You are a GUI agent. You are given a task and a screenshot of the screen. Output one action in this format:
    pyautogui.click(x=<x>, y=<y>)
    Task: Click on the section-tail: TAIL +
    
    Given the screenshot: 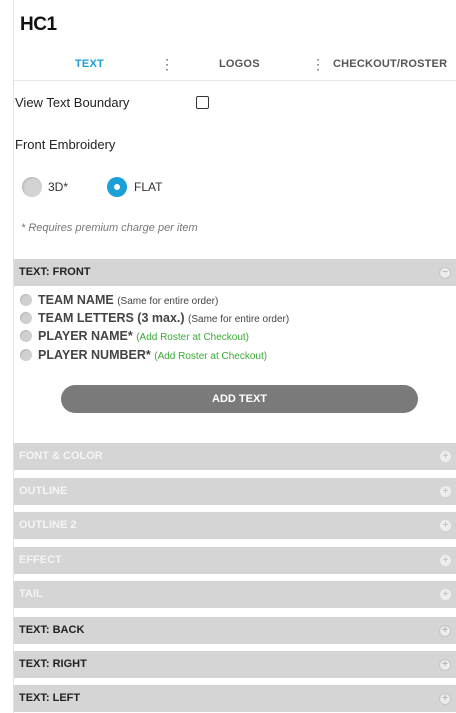 What is the action you would take?
    pyautogui.click(x=235, y=594)
    